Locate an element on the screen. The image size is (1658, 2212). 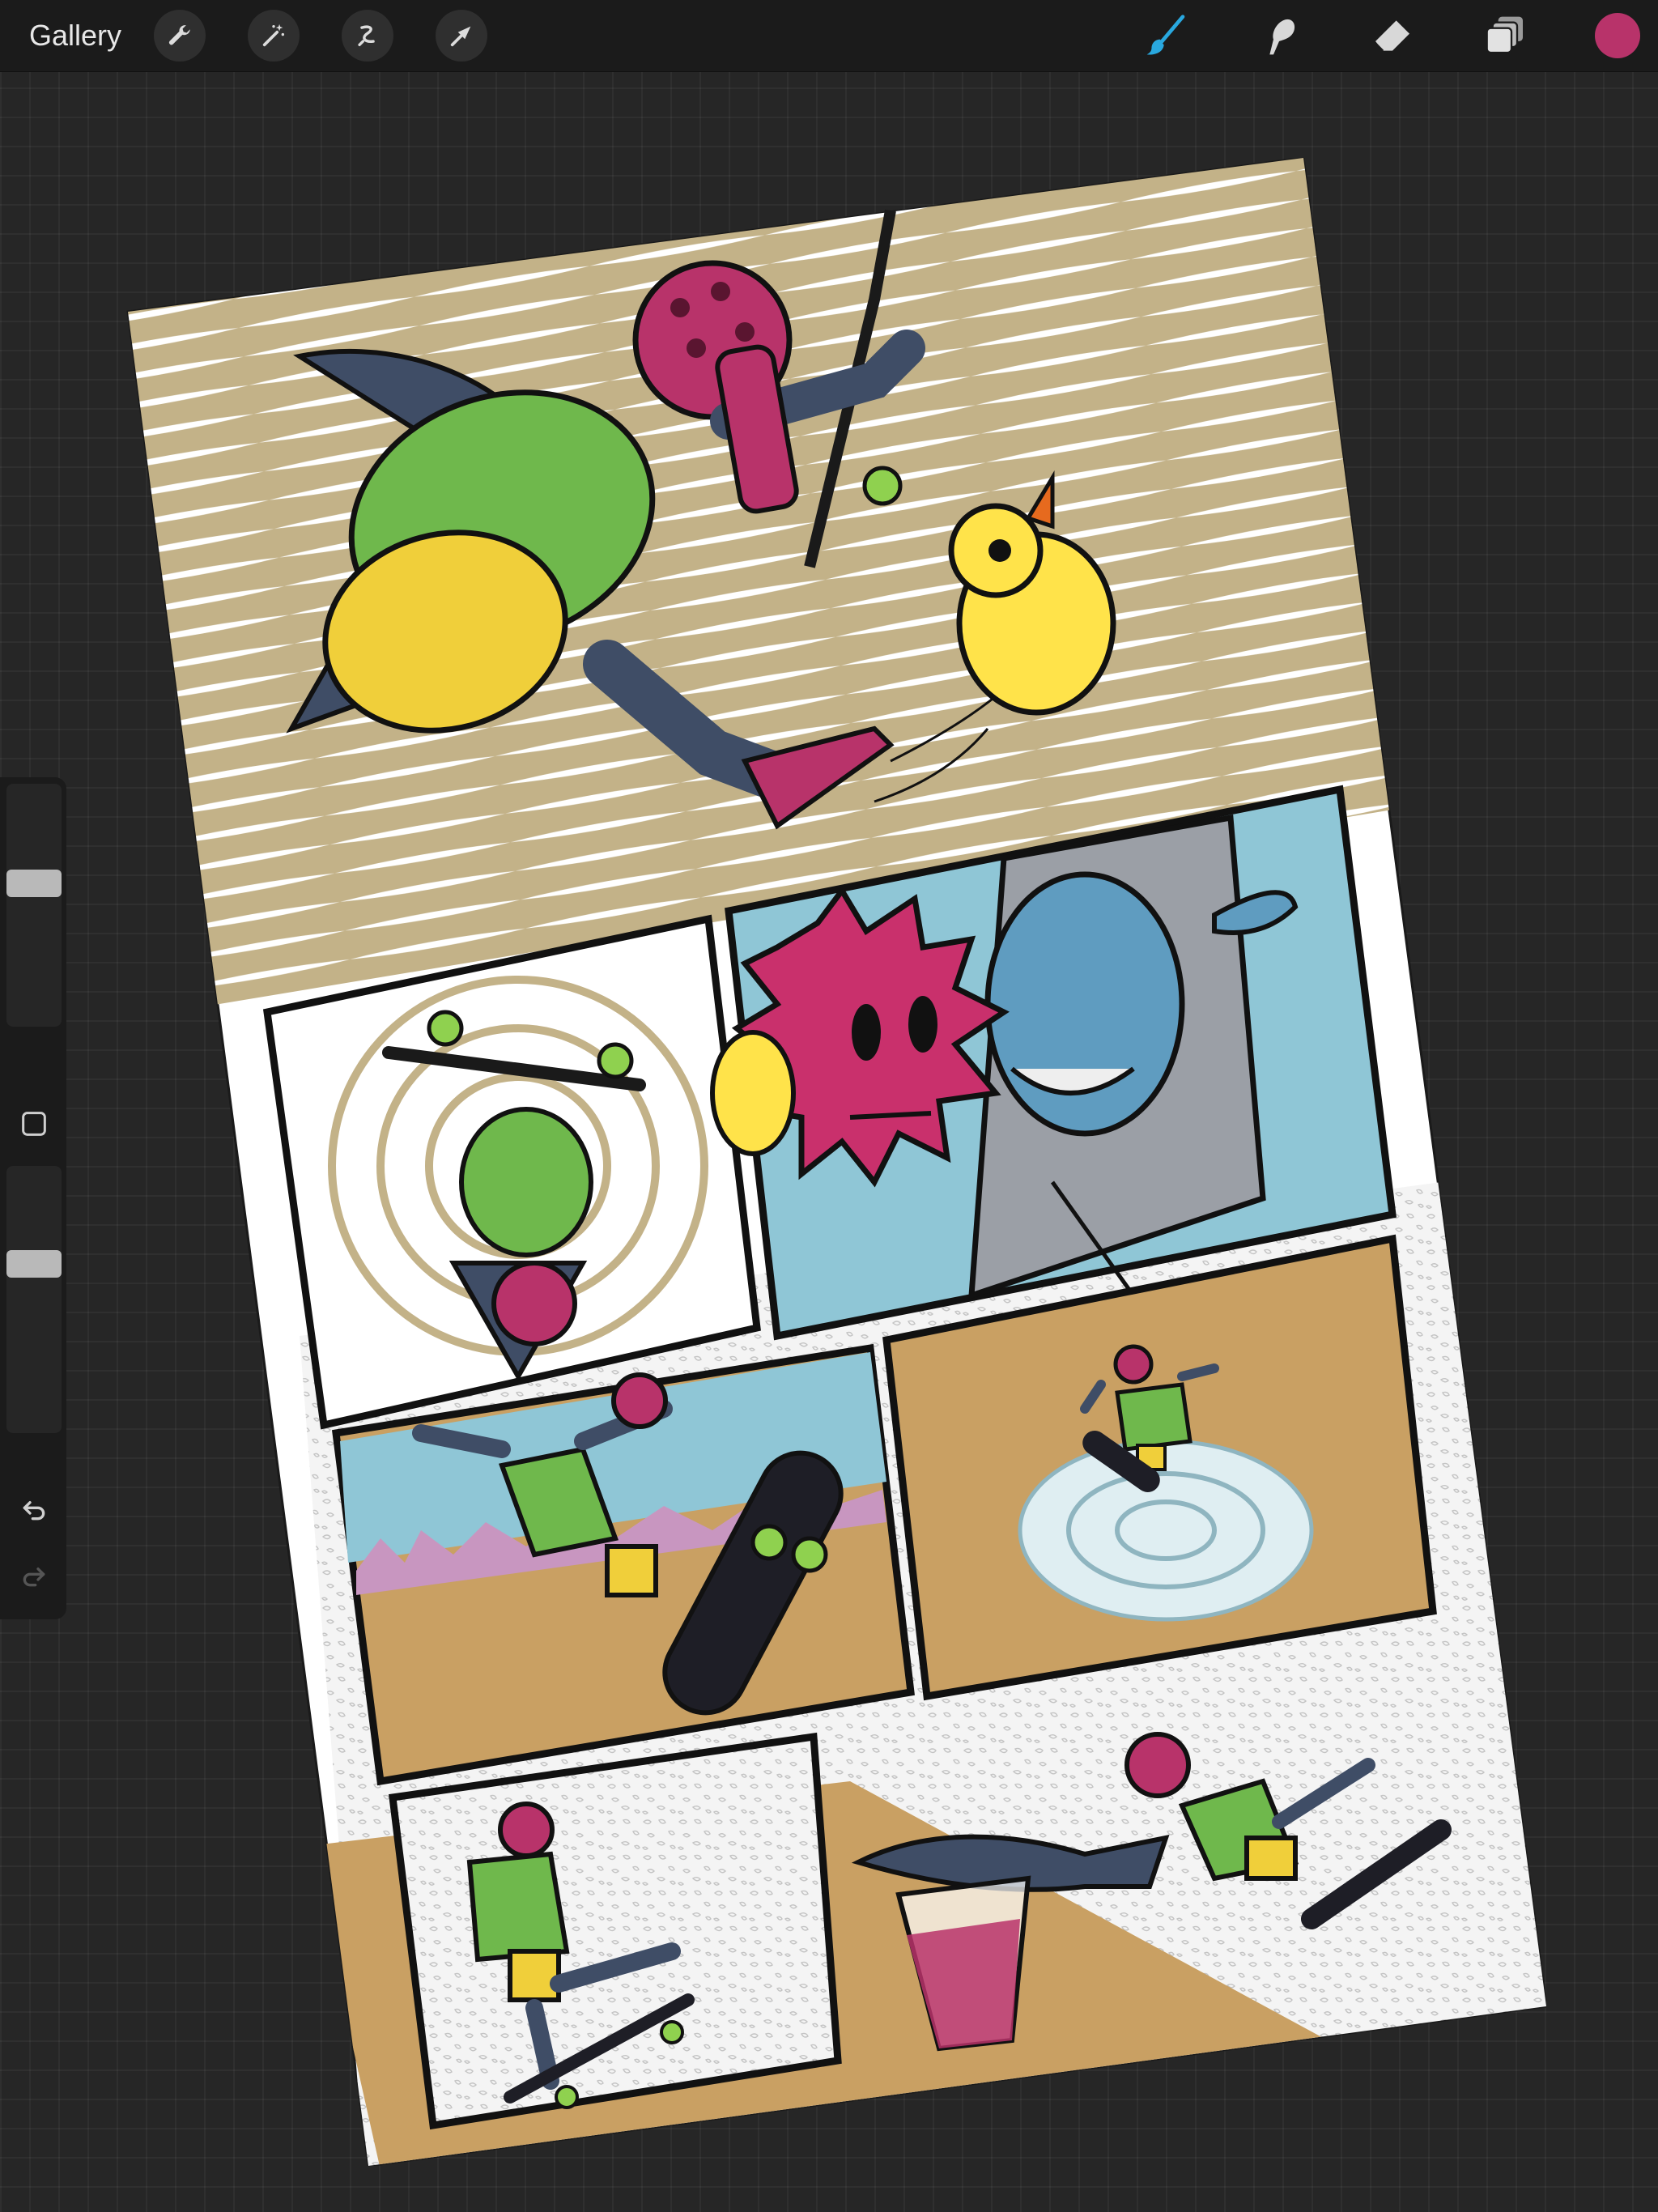
selection-button is located at coordinates (367, 36).